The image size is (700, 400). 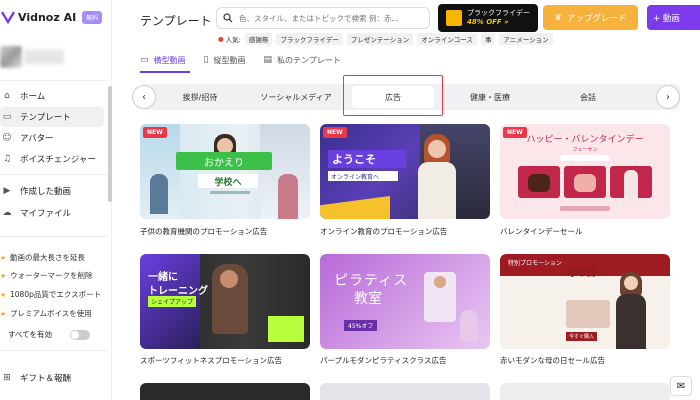 What do you see at coordinates (552, 360) in the screenshot?
I see `template-caption: 赤いモダンな母の日セール広告` at bounding box center [552, 360].